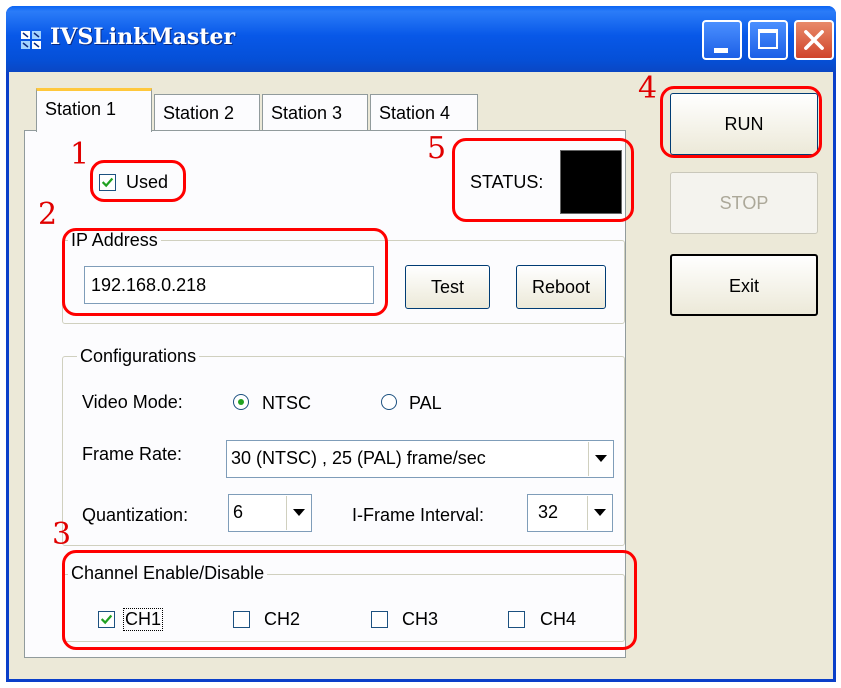 The image size is (841, 688). What do you see at coordinates (561, 287) in the screenshot?
I see `reboot-button: Reboot` at bounding box center [561, 287].